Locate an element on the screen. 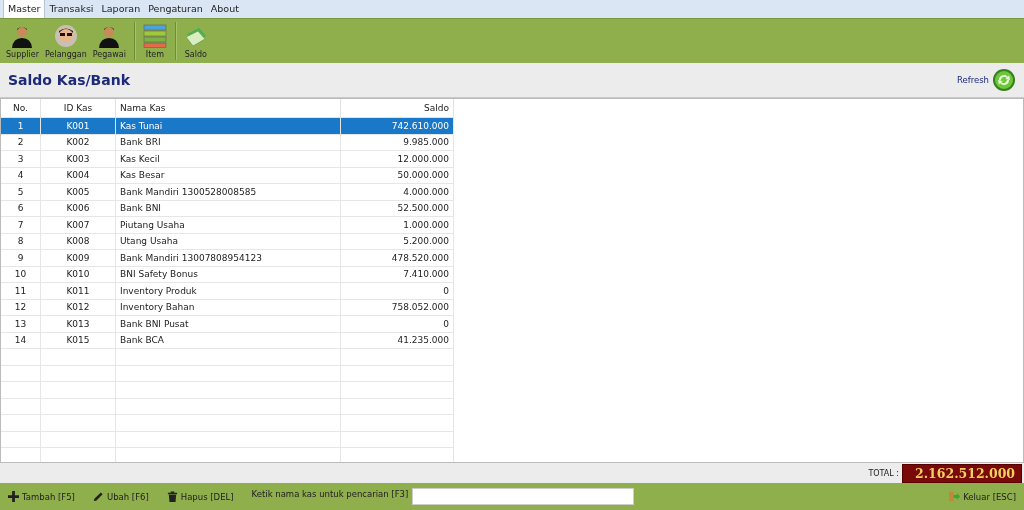 The height and width of the screenshot is (510, 1024). column-header: Nama Kas is located at coordinates (228, 108).